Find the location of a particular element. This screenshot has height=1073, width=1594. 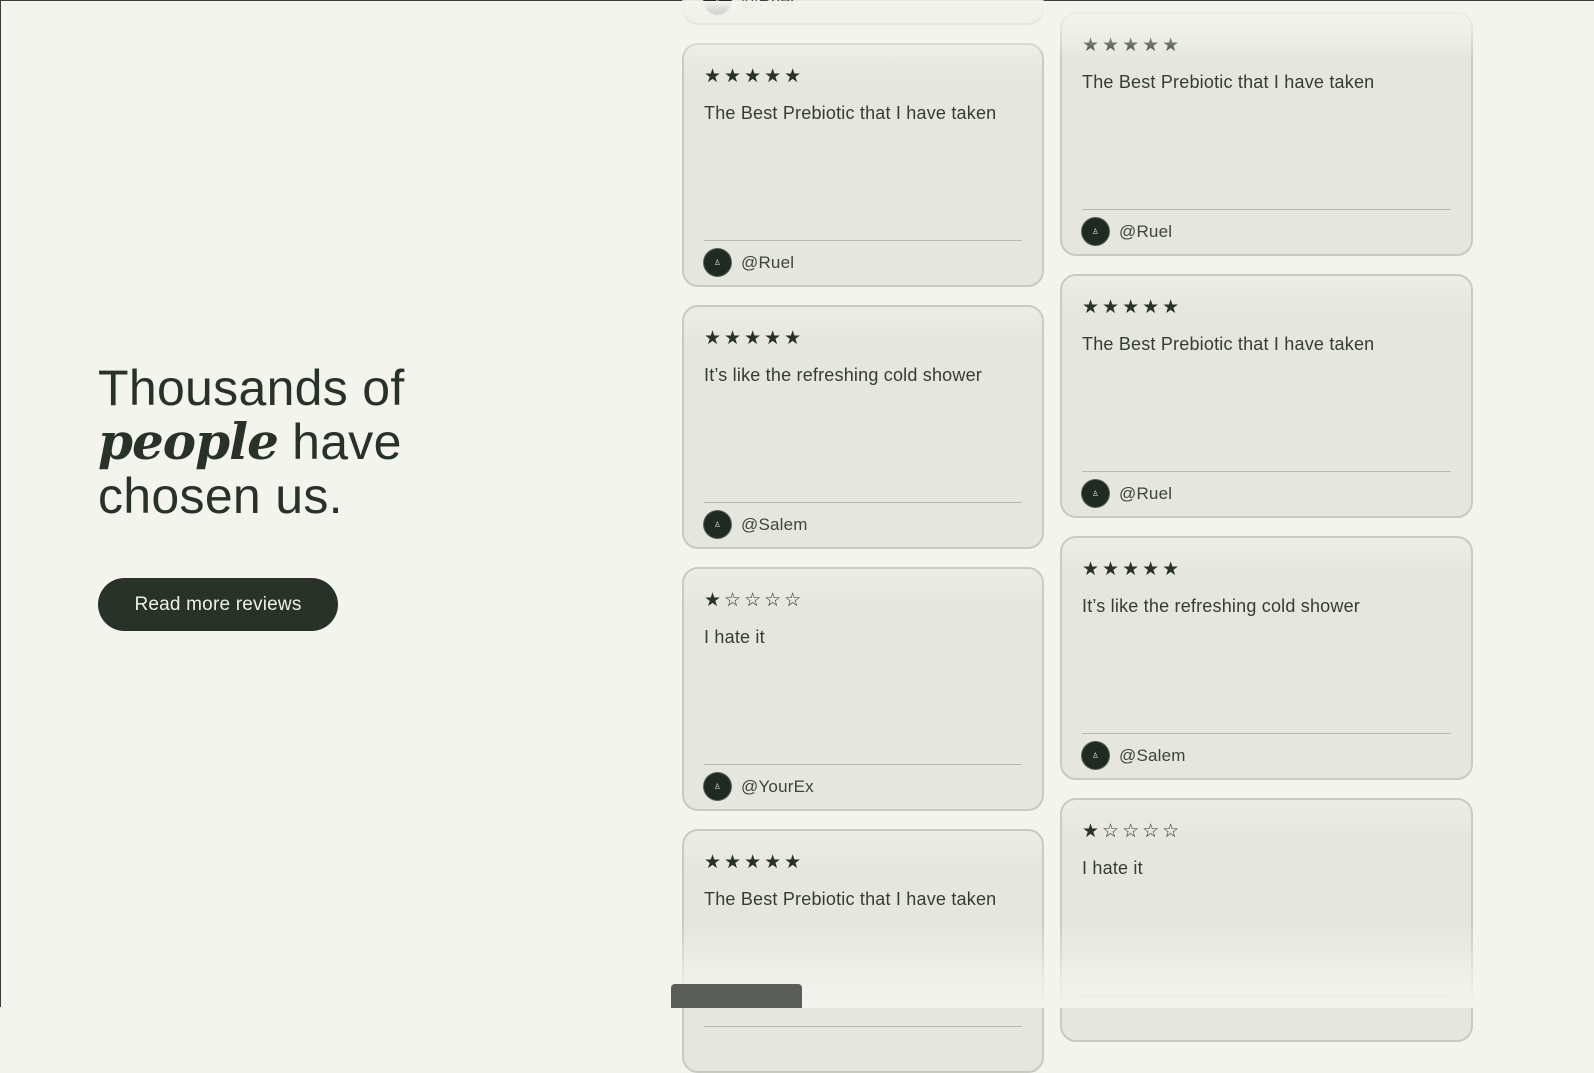

headline-line-2: have is located at coordinates (339, 442).